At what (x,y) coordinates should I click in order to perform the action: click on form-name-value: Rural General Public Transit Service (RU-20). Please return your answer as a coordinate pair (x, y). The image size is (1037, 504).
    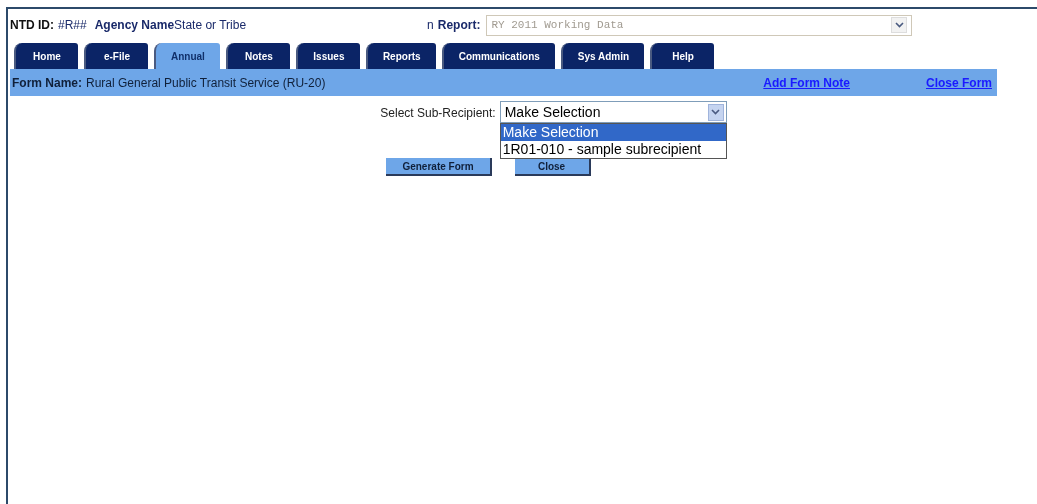
    Looking at the image, I should click on (206, 83).